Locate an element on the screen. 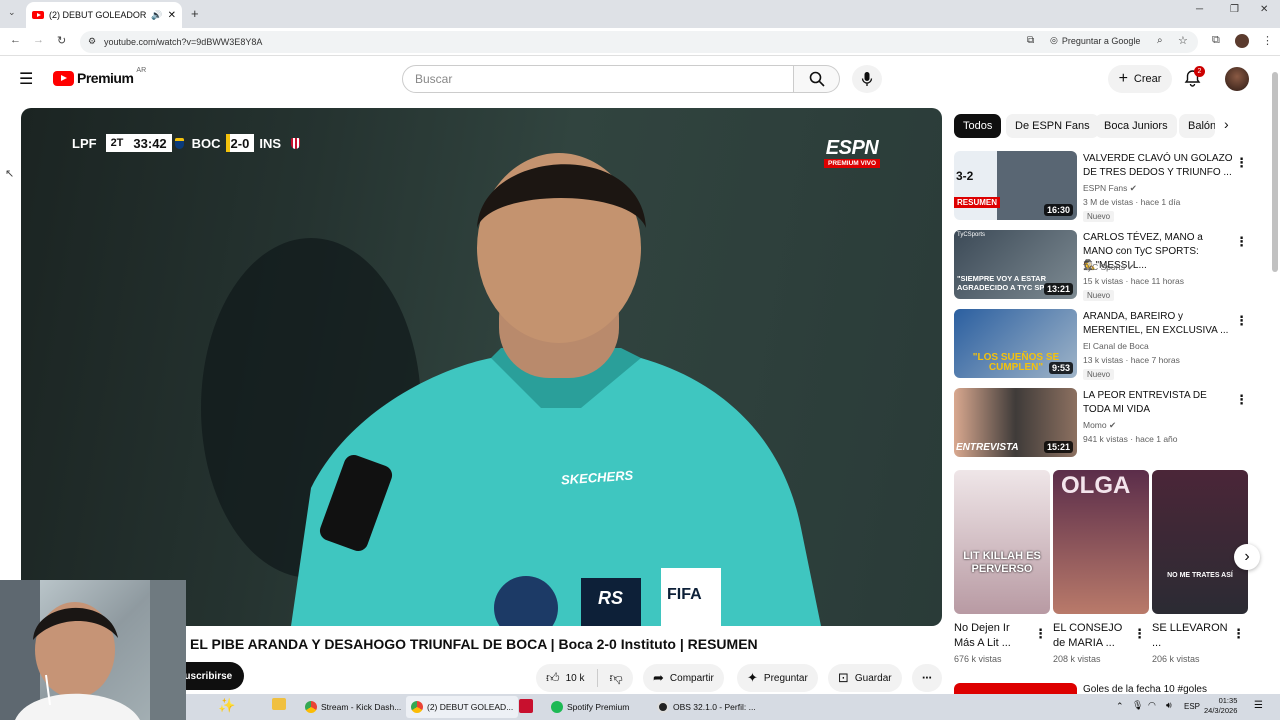 Image resolution: width=1280 pixels, height=720 pixels. search-input: Buscar is located at coordinates (598, 79).